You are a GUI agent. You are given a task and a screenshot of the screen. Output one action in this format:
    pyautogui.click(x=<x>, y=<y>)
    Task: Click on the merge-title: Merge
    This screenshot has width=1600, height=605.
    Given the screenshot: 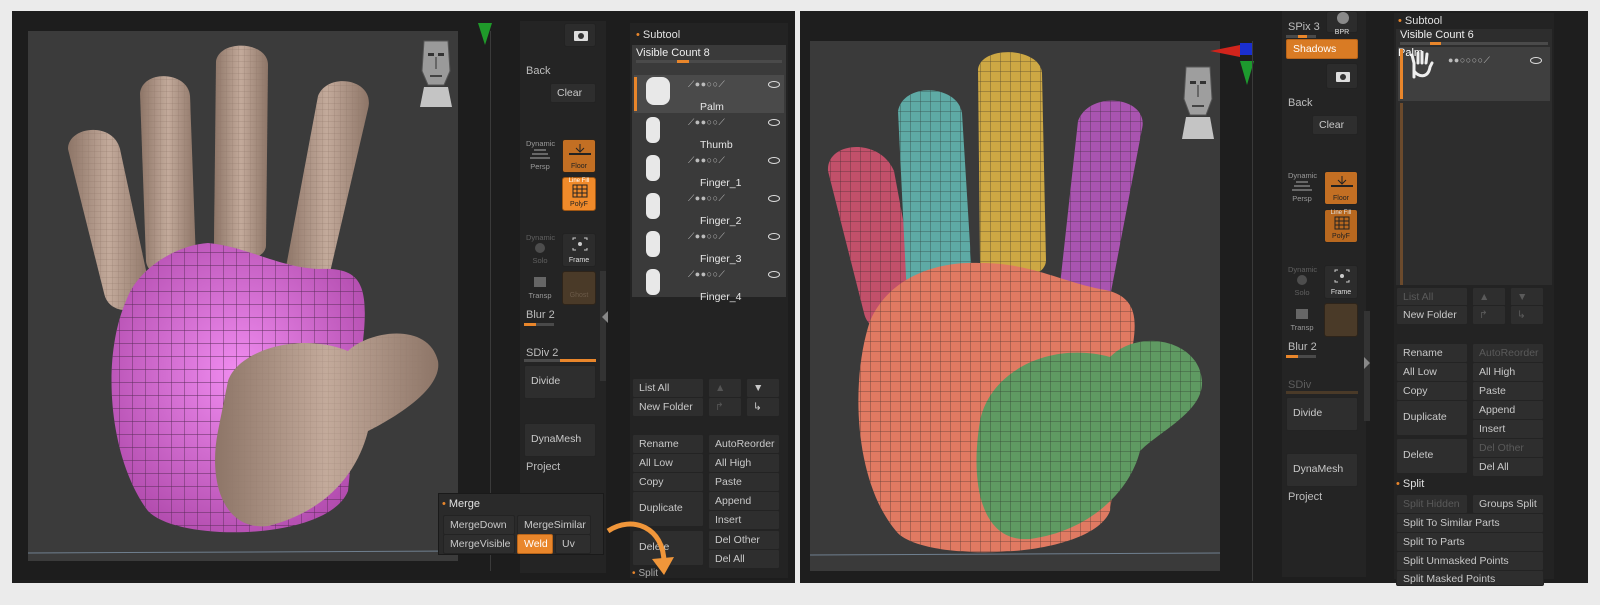 What is the action you would take?
    pyautogui.click(x=461, y=504)
    